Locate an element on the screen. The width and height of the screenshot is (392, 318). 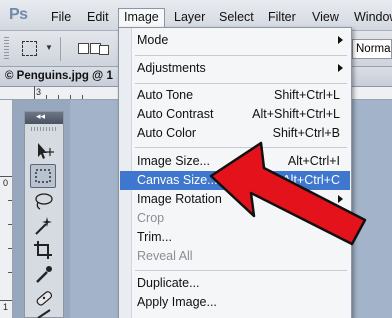
menu-item-auto-color: Auto Color Shift+Ctrl+B is located at coordinates (235, 133).